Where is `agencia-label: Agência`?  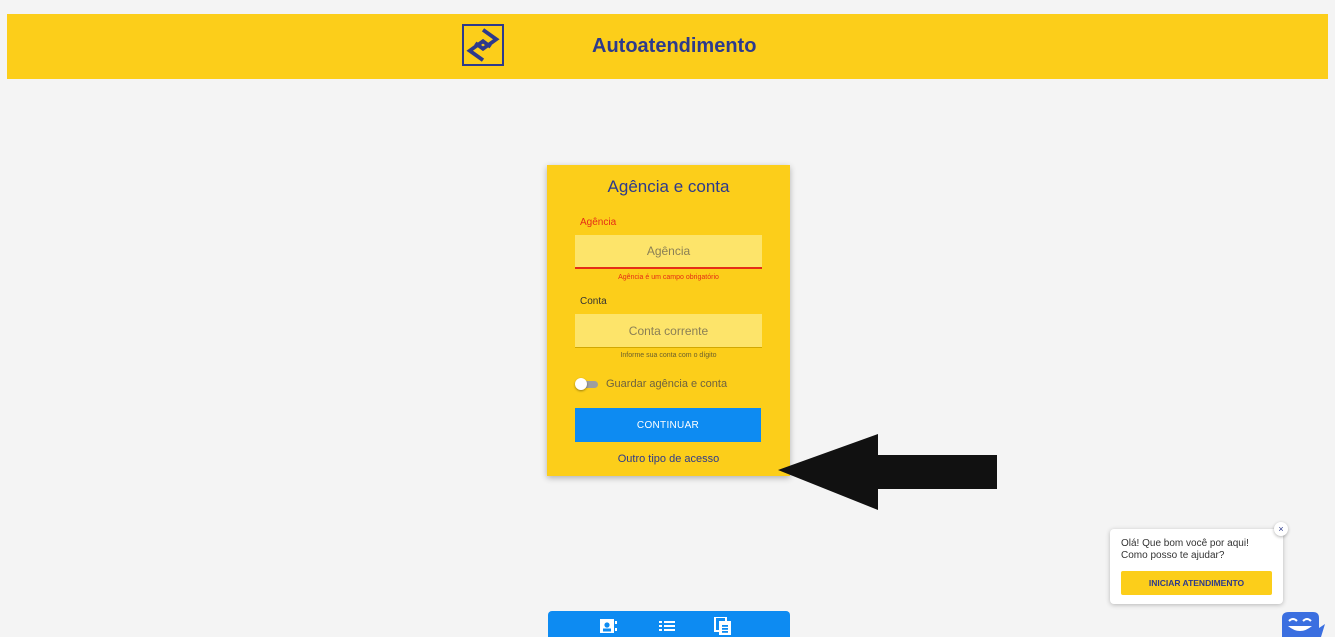 agencia-label: Agência is located at coordinates (598, 222).